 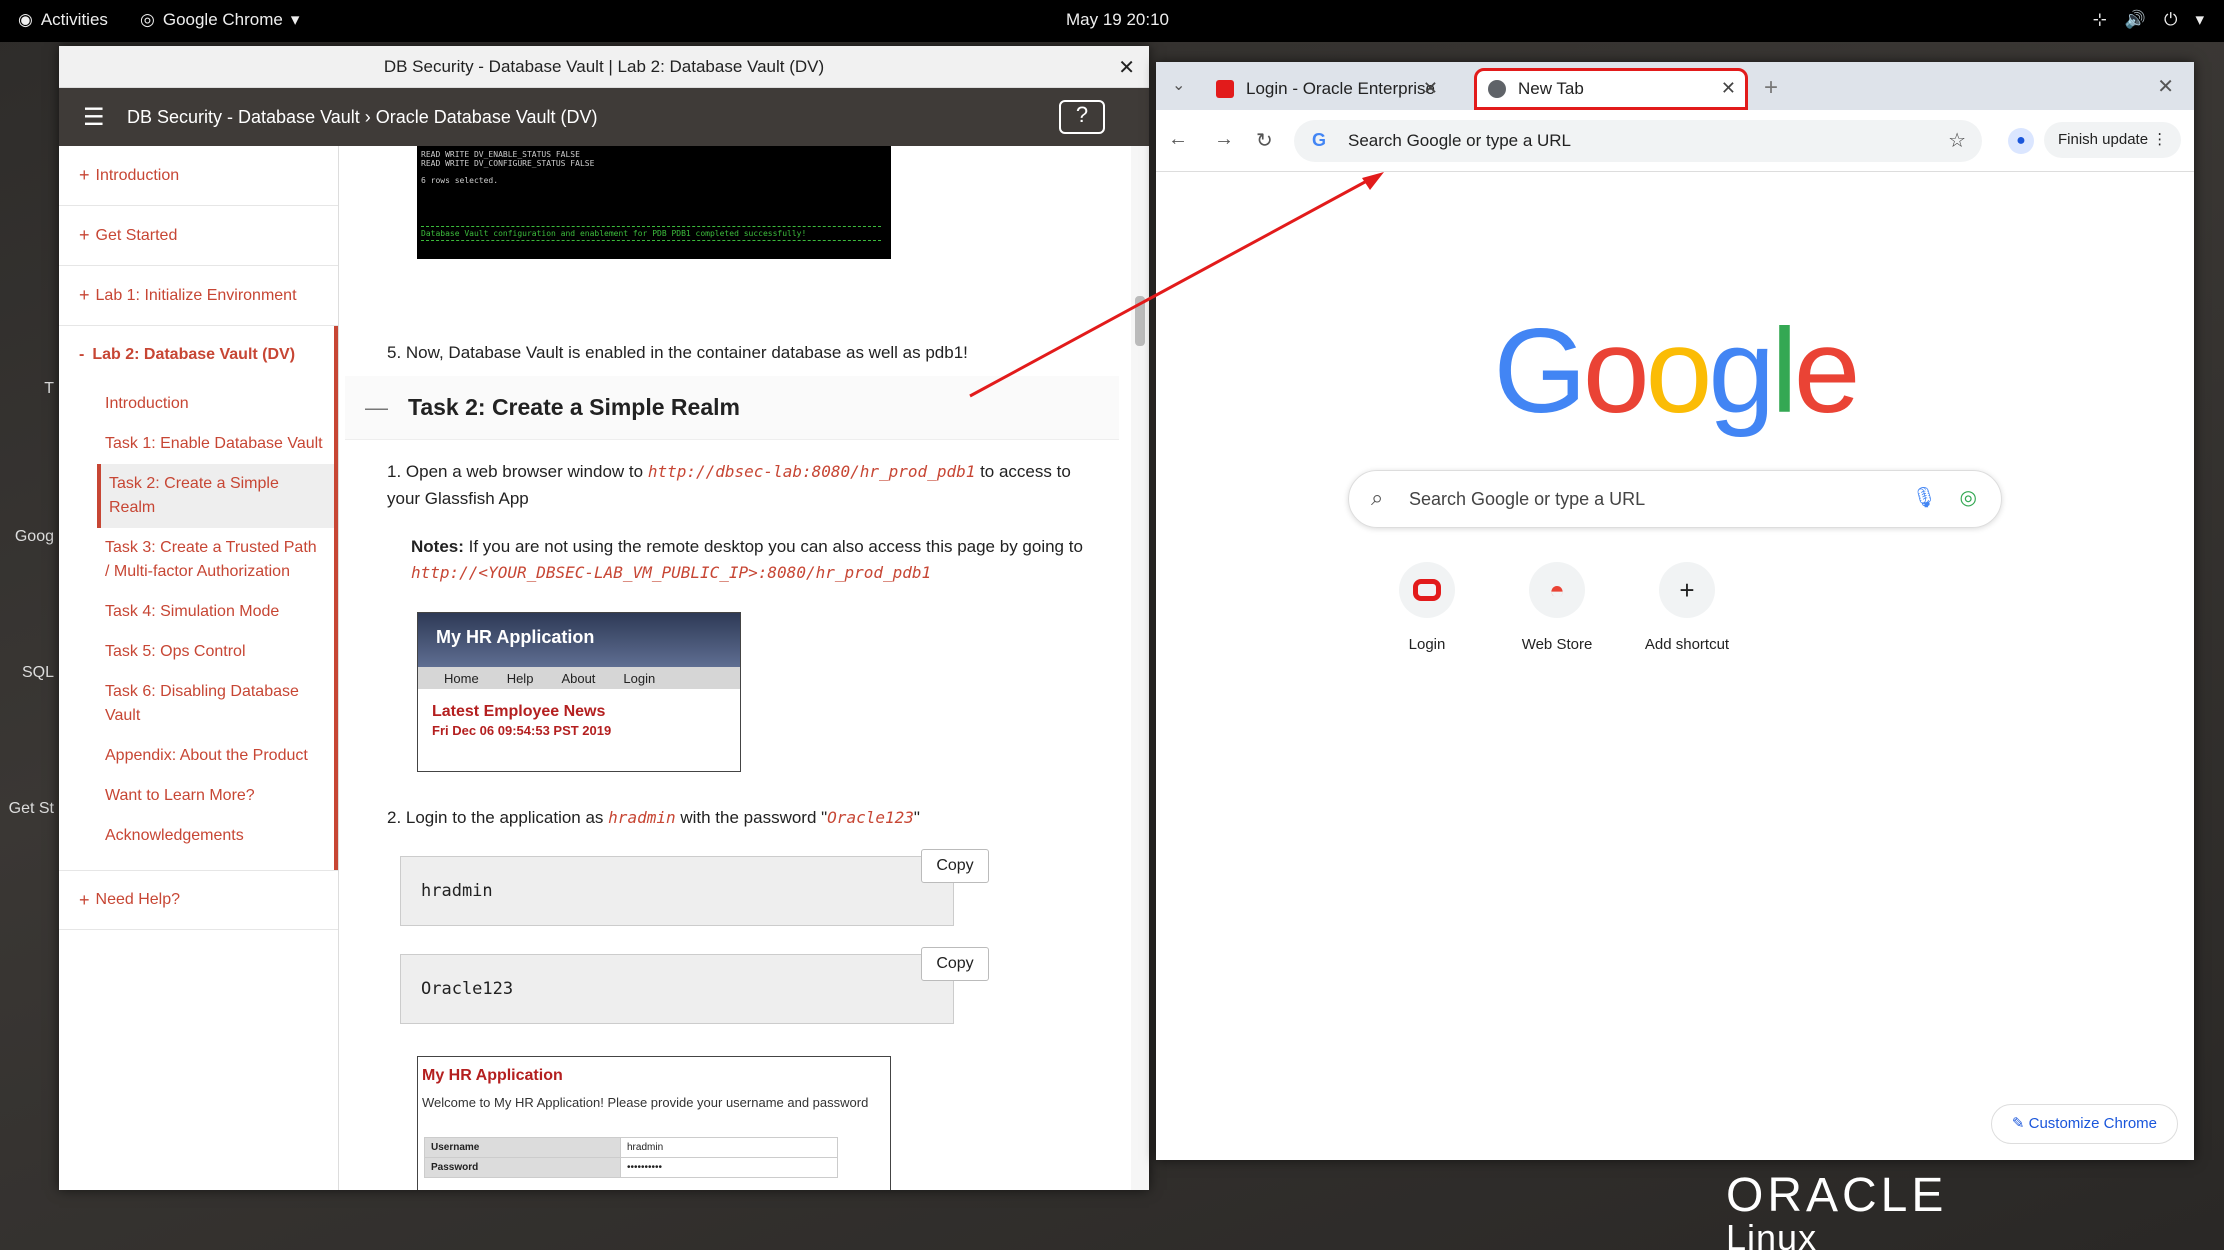 I want to click on back-icon: ←, so click(x=1178, y=139).